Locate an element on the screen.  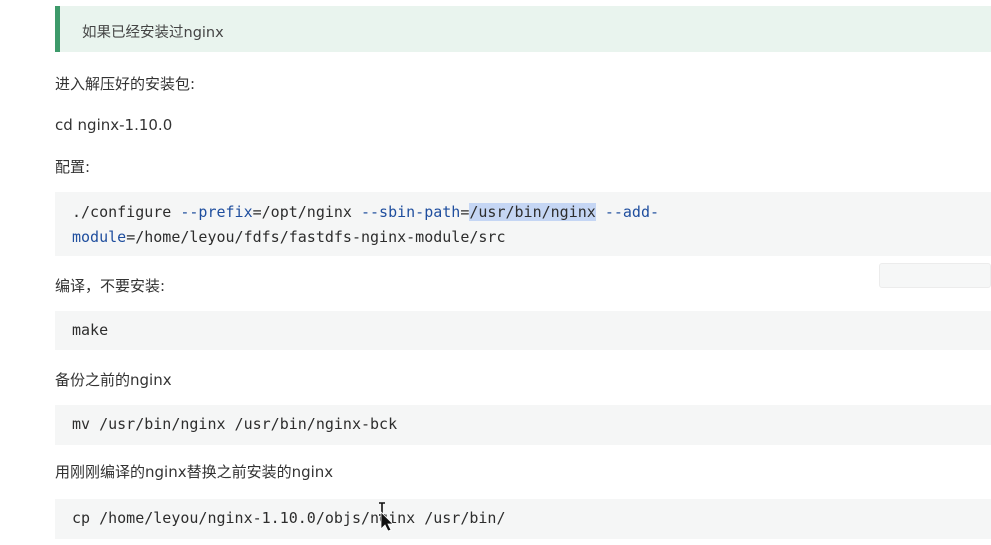
step2-label: 配置: is located at coordinates (73, 167).